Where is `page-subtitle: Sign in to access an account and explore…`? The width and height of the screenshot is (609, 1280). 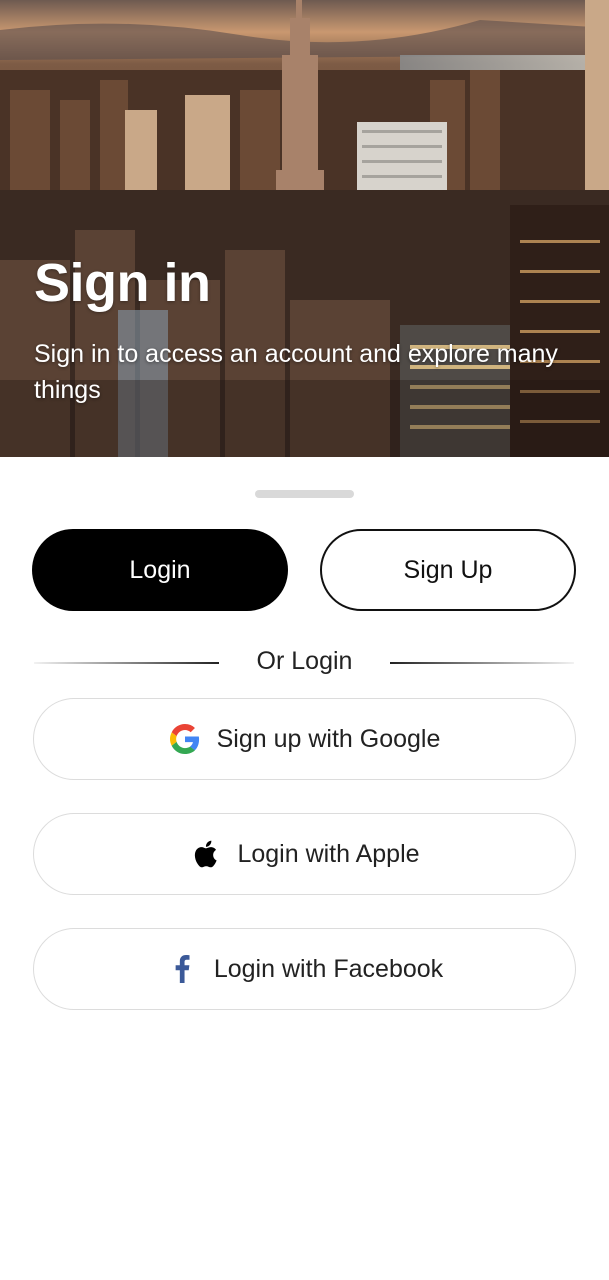 page-subtitle: Sign in to access an account and explore… is located at coordinates (296, 372).